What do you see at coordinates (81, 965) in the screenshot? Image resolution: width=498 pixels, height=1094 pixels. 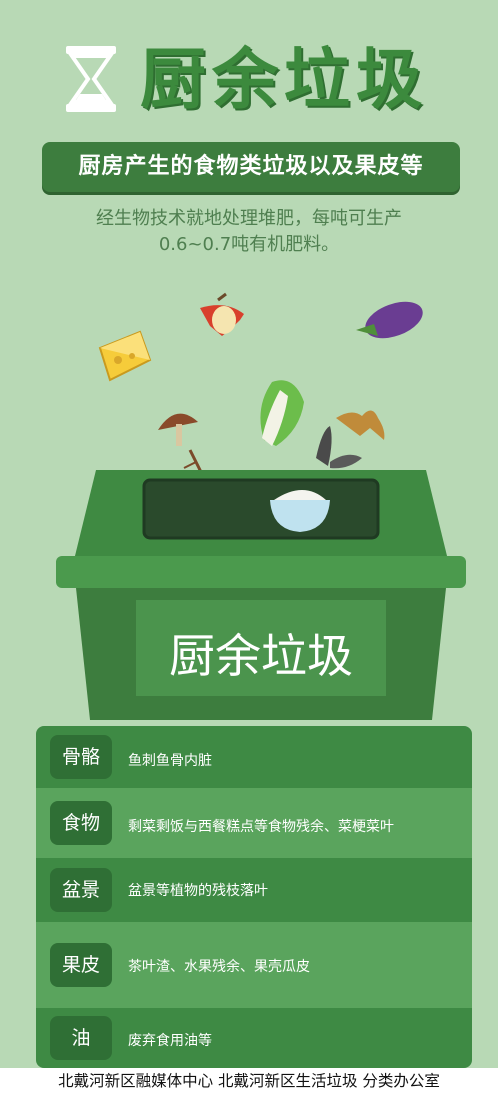 I see `category-label: 果皮` at bounding box center [81, 965].